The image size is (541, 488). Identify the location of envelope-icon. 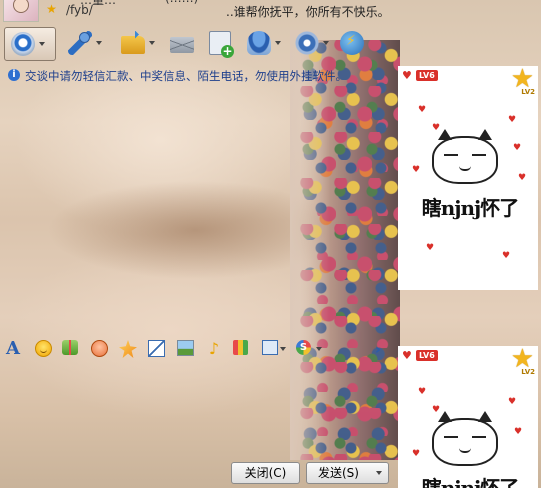
(182, 45).